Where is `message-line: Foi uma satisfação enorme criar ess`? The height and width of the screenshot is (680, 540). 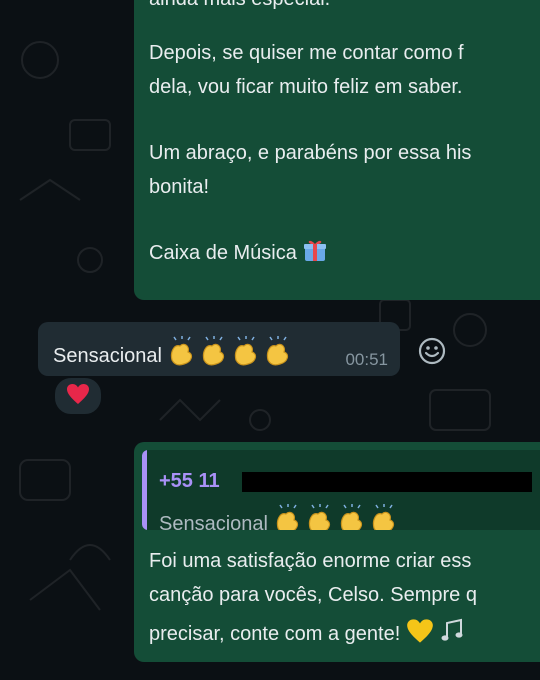 message-line: Foi uma satisfação enorme criar ess is located at coordinates (310, 561).